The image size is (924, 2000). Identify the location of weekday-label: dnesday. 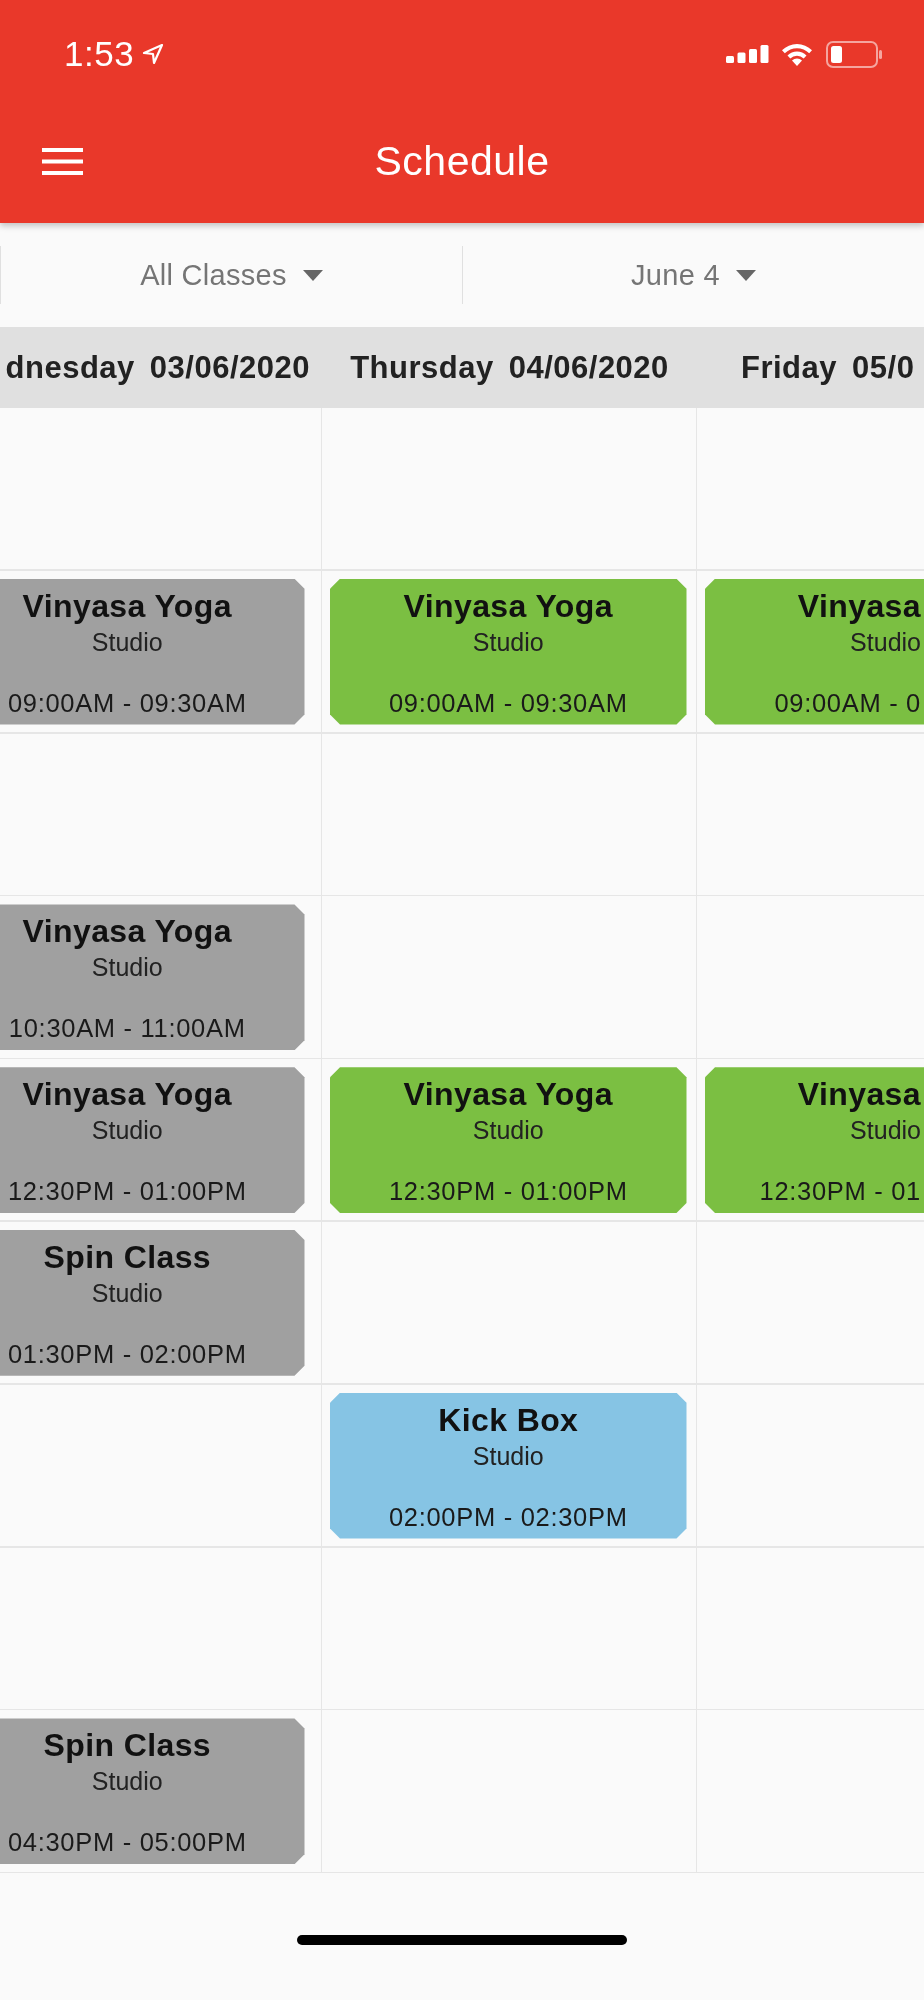
(70, 367).